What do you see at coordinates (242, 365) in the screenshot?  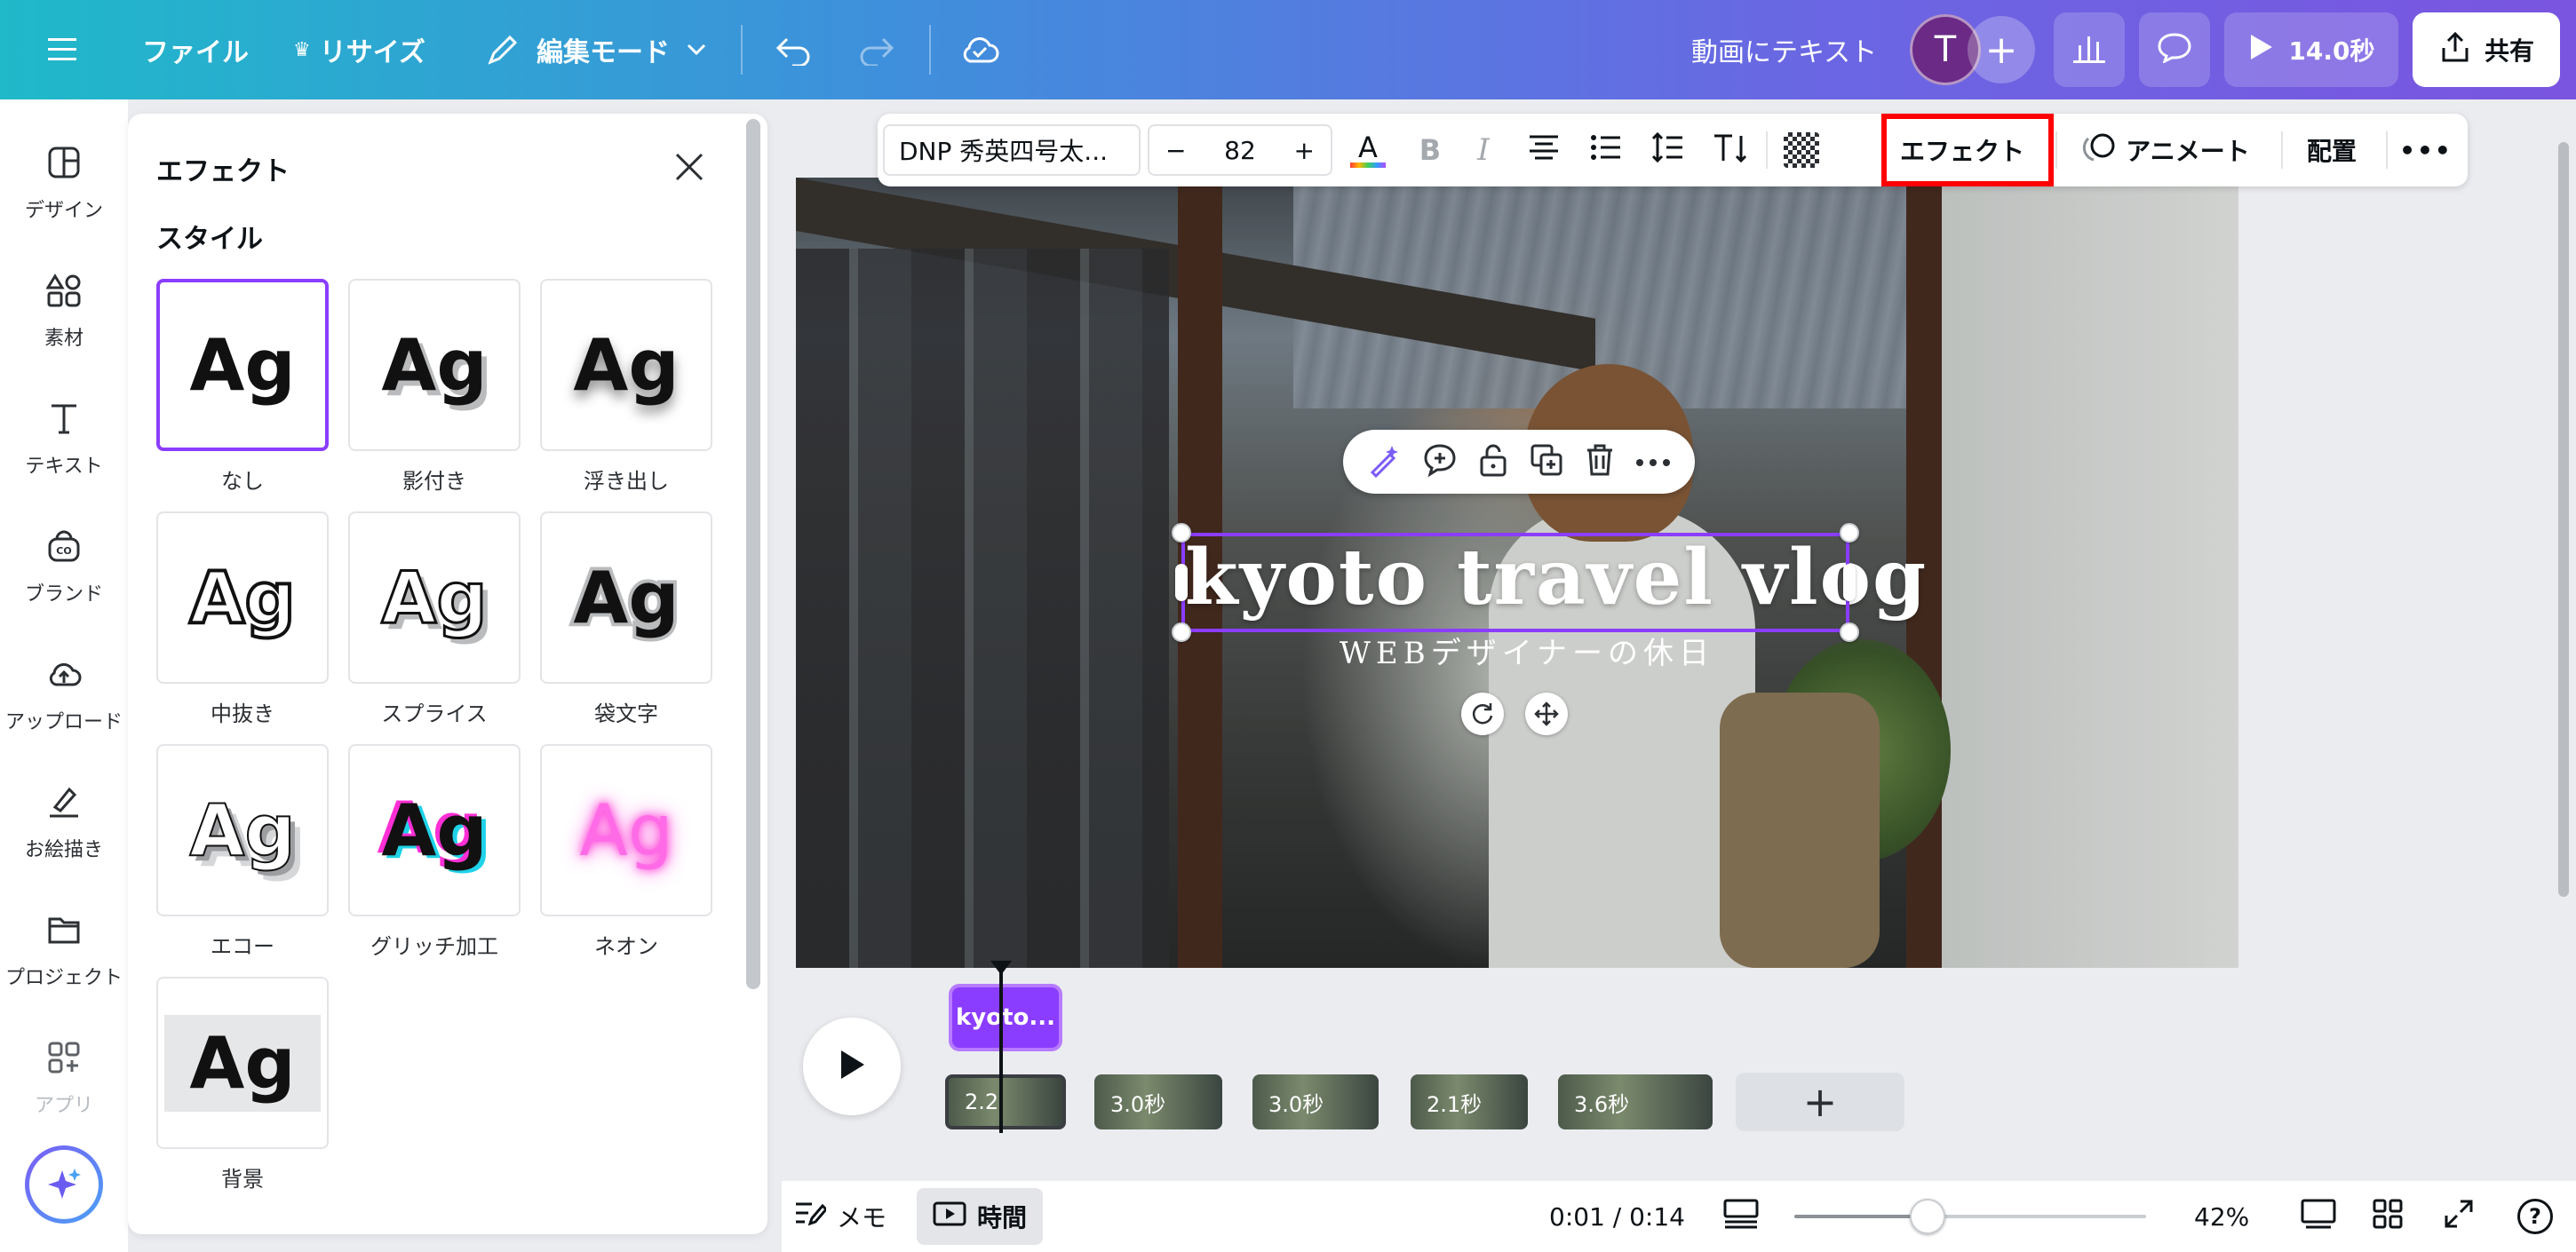 I see `style-none-card: Ag` at bounding box center [242, 365].